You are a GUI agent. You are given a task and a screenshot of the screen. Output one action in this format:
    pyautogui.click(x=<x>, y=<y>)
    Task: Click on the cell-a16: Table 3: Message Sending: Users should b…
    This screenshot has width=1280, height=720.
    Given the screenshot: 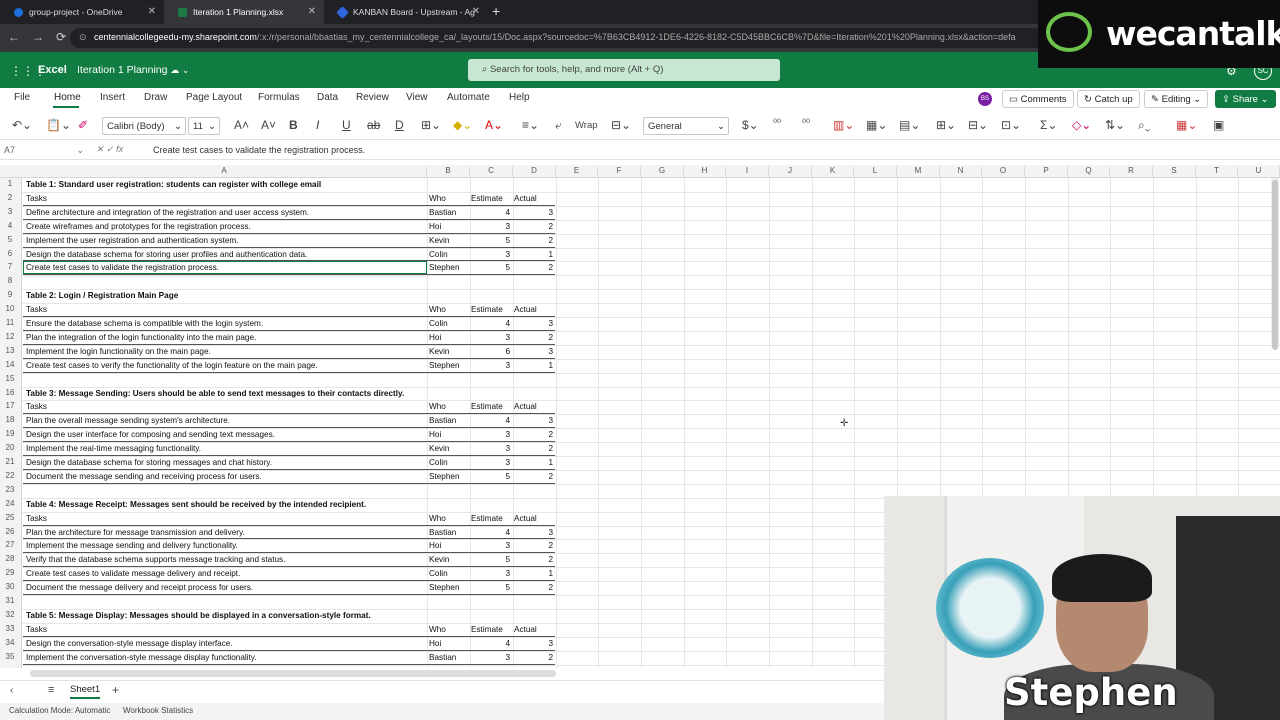 What is the action you would take?
    pyautogui.click(x=215, y=394)
    